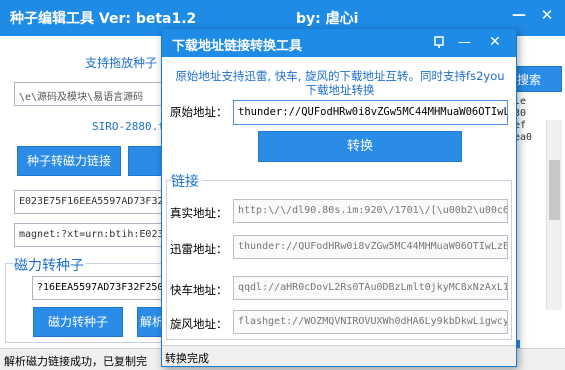  What do you see at coordinates (91, 202) in the screenshot?
I see `info-hash-field: E023E75F16EEA5597AD73F32` at bounding box center [91, 202].